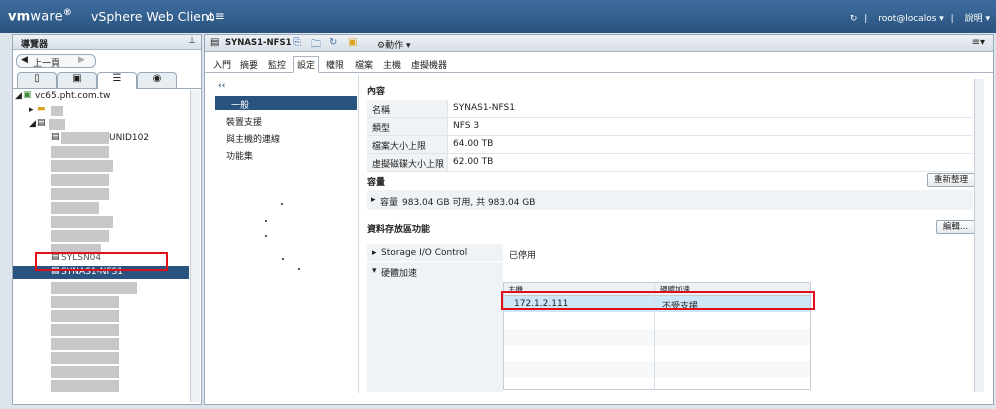 The width and height of the screenshot is (996, 409). What do you see at coordinates (77, 80) in the screenshot?
I see `vms-templates-icon: ▣` at bounding box center [77, 80].